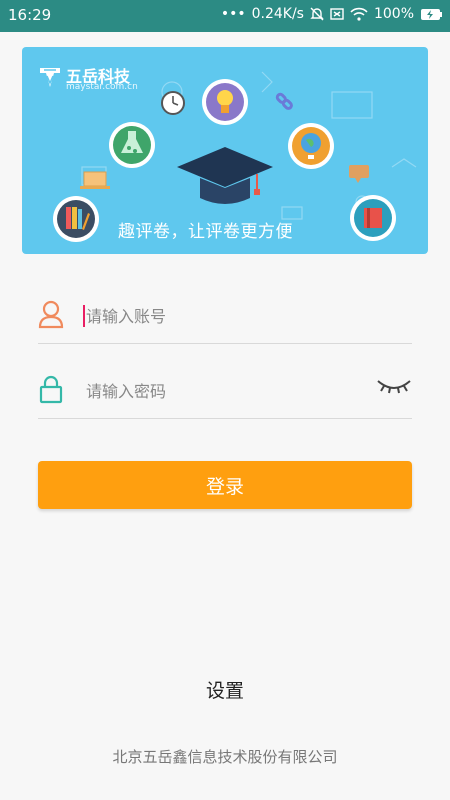 The image size is (450, 800). What do you see at coordinates (173, 103) in the screenshot?
I see `clock-icon` at bounding box center [173, 103].